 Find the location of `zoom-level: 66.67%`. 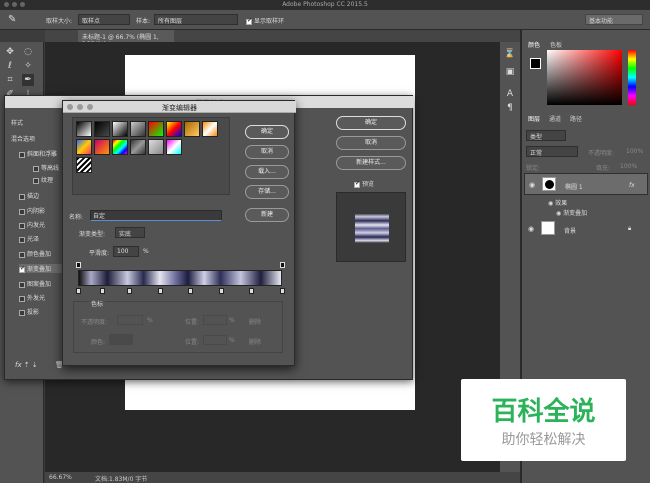

zoom-level: 66.67% is located at coordinates (60, 477).